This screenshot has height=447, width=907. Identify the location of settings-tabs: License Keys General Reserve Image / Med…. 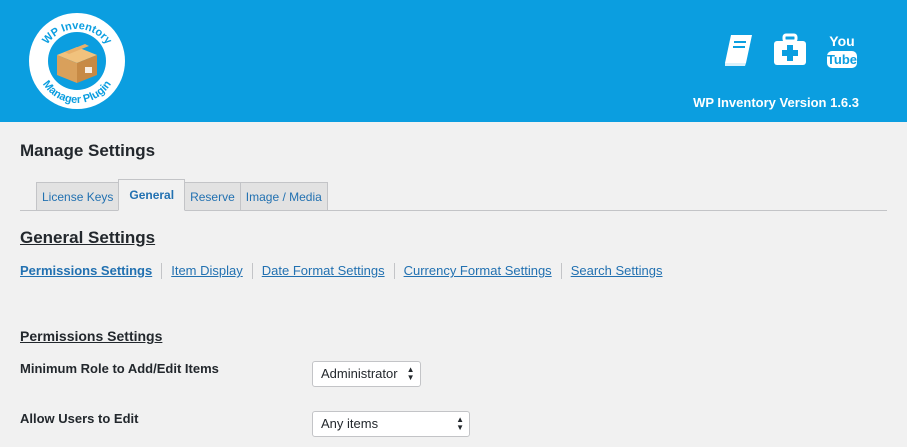
(453, 194).